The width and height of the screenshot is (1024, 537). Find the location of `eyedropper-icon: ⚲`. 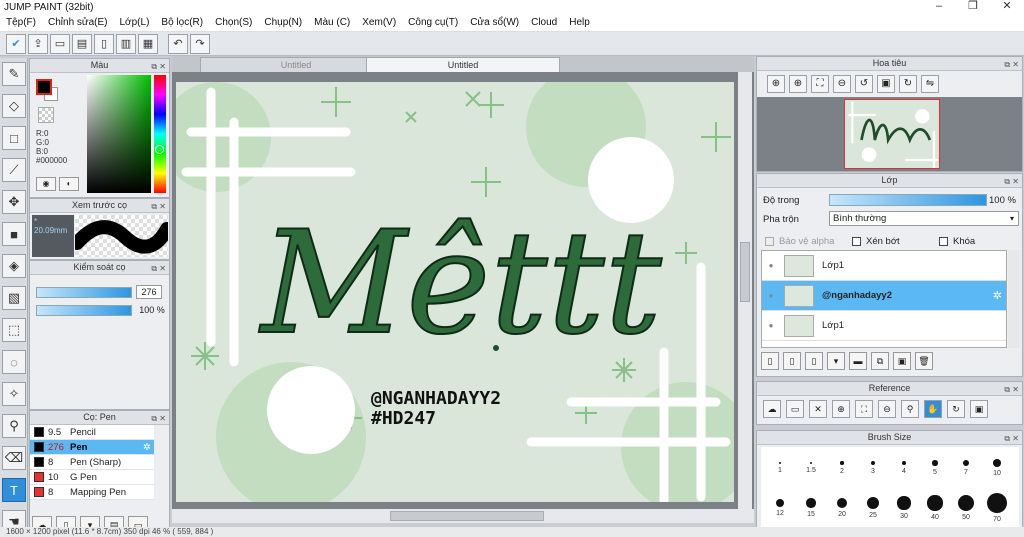

eyedropper-icon: ⚲ is located at coordinates (910, 409).